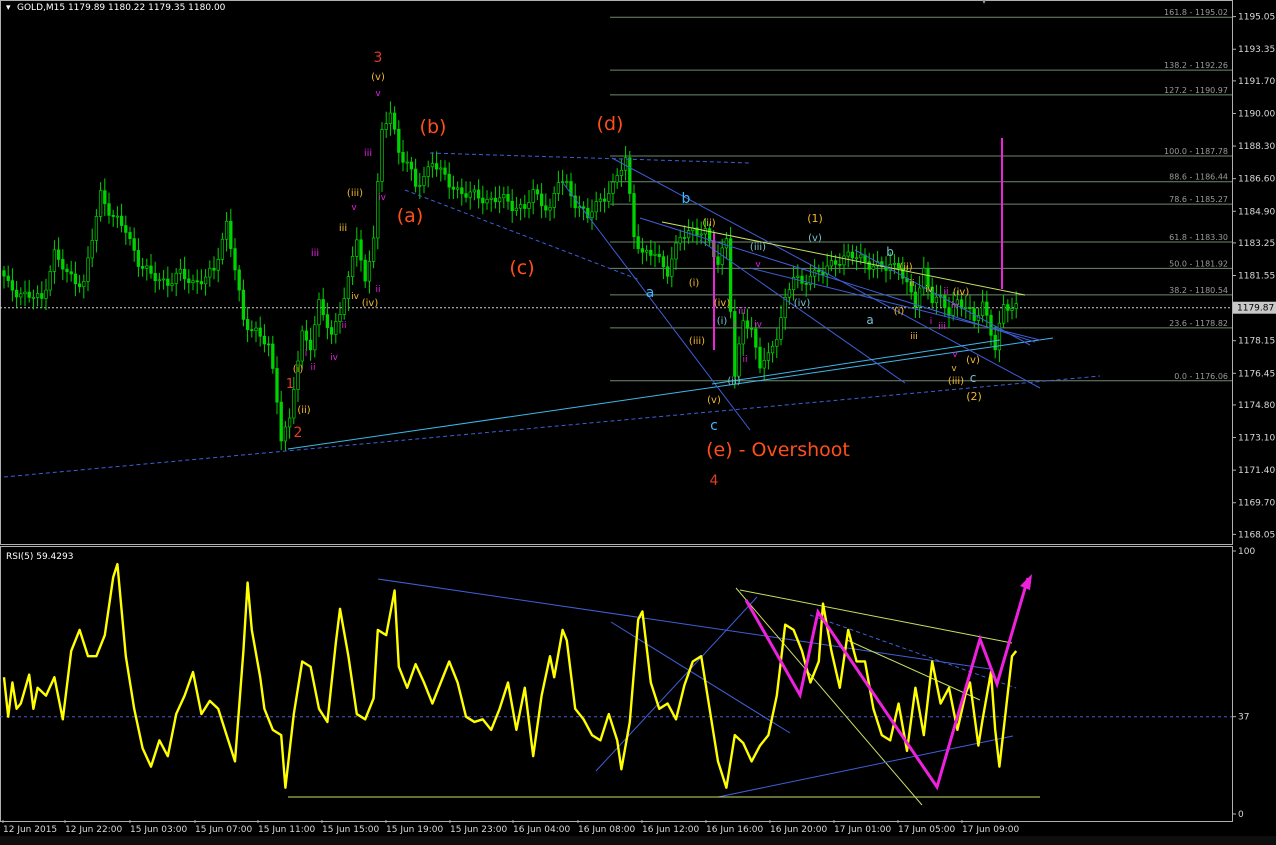 This screenshot has width=1276, height=845. Describe the element at coordinates (8, 8) in the screenshot. I see `symbol-menu-icon: ▾` at that location.